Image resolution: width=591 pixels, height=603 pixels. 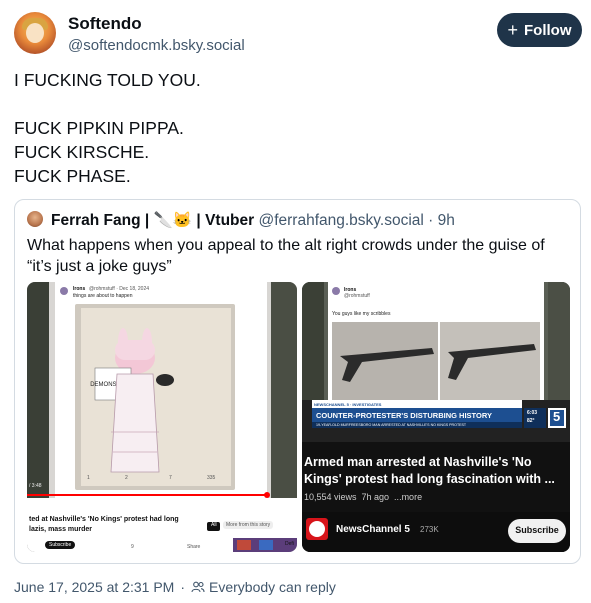 I want to click on left-chip-more: More from this story, so click(x=248, y=525).